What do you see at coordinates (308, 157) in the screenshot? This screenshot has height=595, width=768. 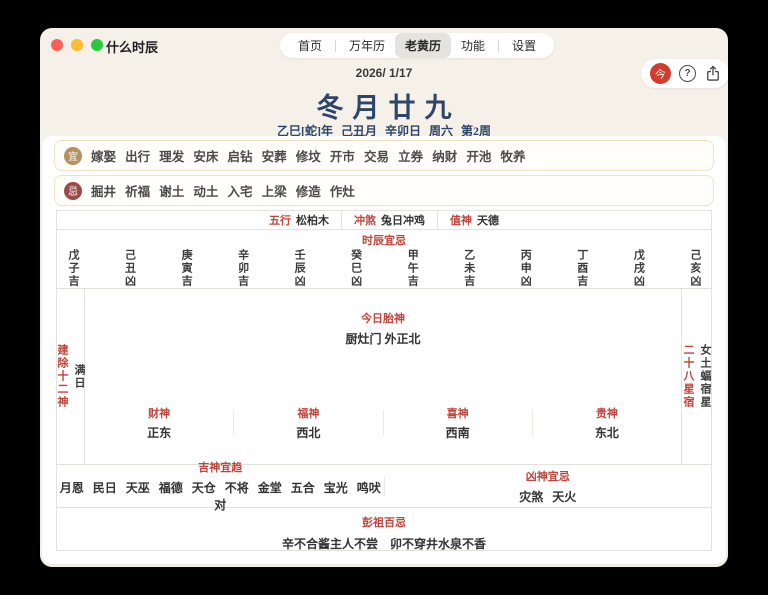 I see `auspicious-items: 嫁娶 出行 理发 安床 启钻 安葬 修坟 开市 交易 立券 纳财 开池 牧养` at bounding box center [308, 157].